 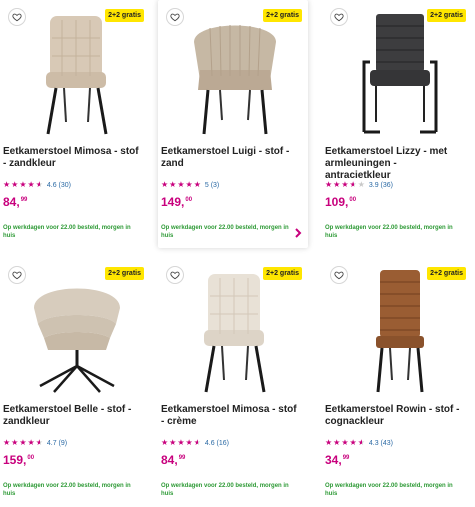 I want to click on rating-count: 4.6 (16), so click(x=217, y=443).